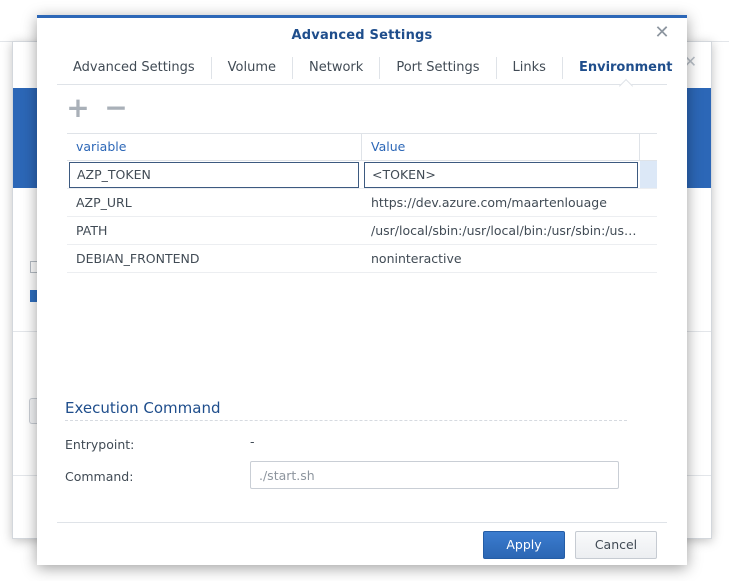  What do you see at coordinates (501, 175) in the screenshot?
I see `value-editor-input: <TOKEN>` at bounding box center [501, 175].